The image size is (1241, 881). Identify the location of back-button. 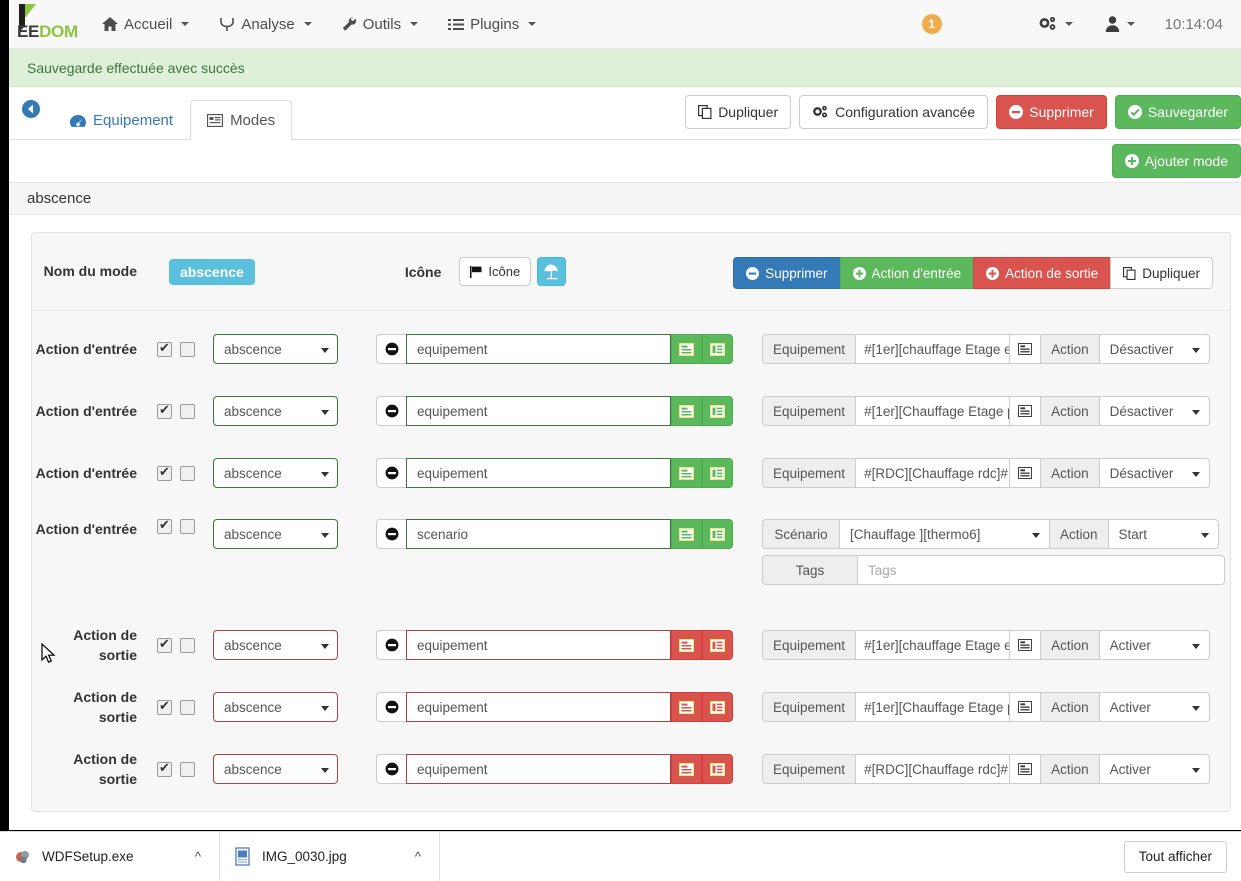
(31, 113).